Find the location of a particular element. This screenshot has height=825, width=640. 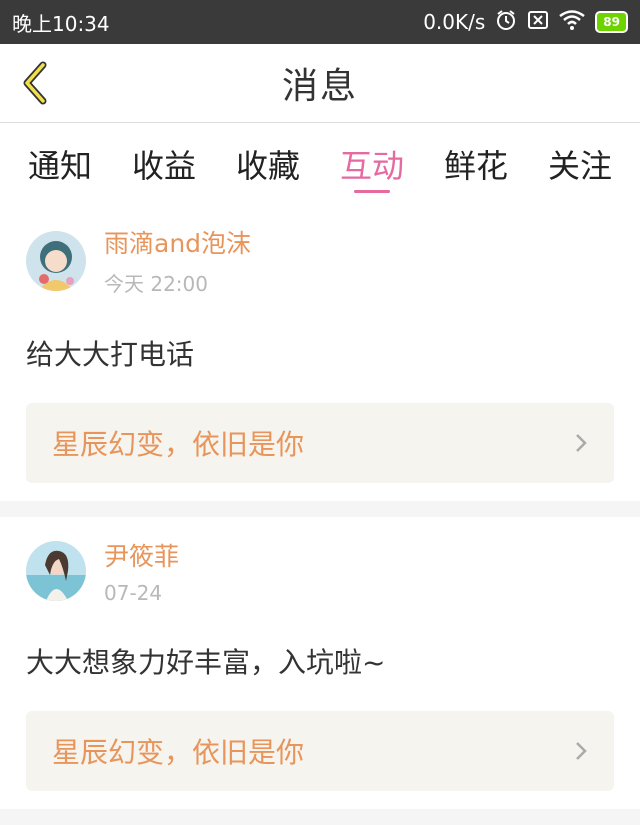

back-button is located at coordinates (34, 83).